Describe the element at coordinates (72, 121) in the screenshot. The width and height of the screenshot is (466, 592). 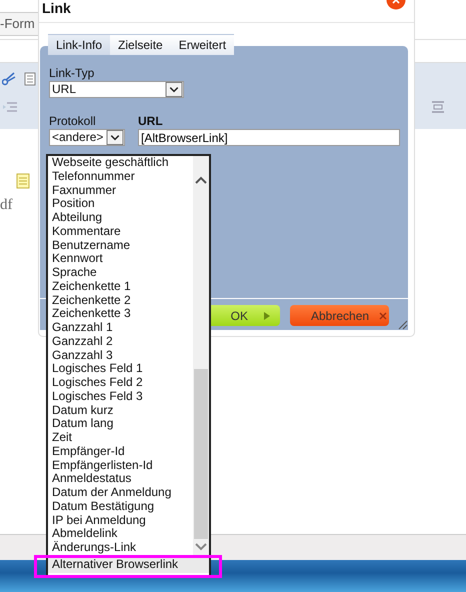
I see `field-label: Protokoll` at that location.